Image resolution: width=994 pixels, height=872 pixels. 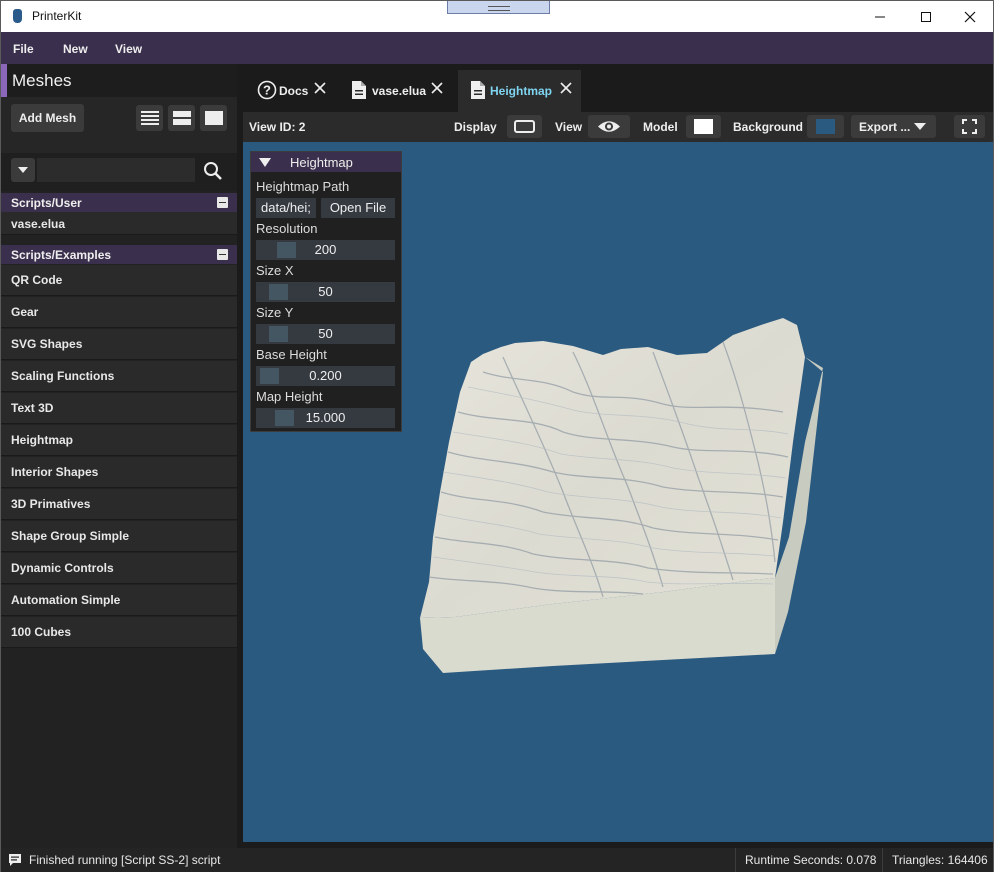 I want to click on tab-docs: ? Docs, so click(x=293, y=91).